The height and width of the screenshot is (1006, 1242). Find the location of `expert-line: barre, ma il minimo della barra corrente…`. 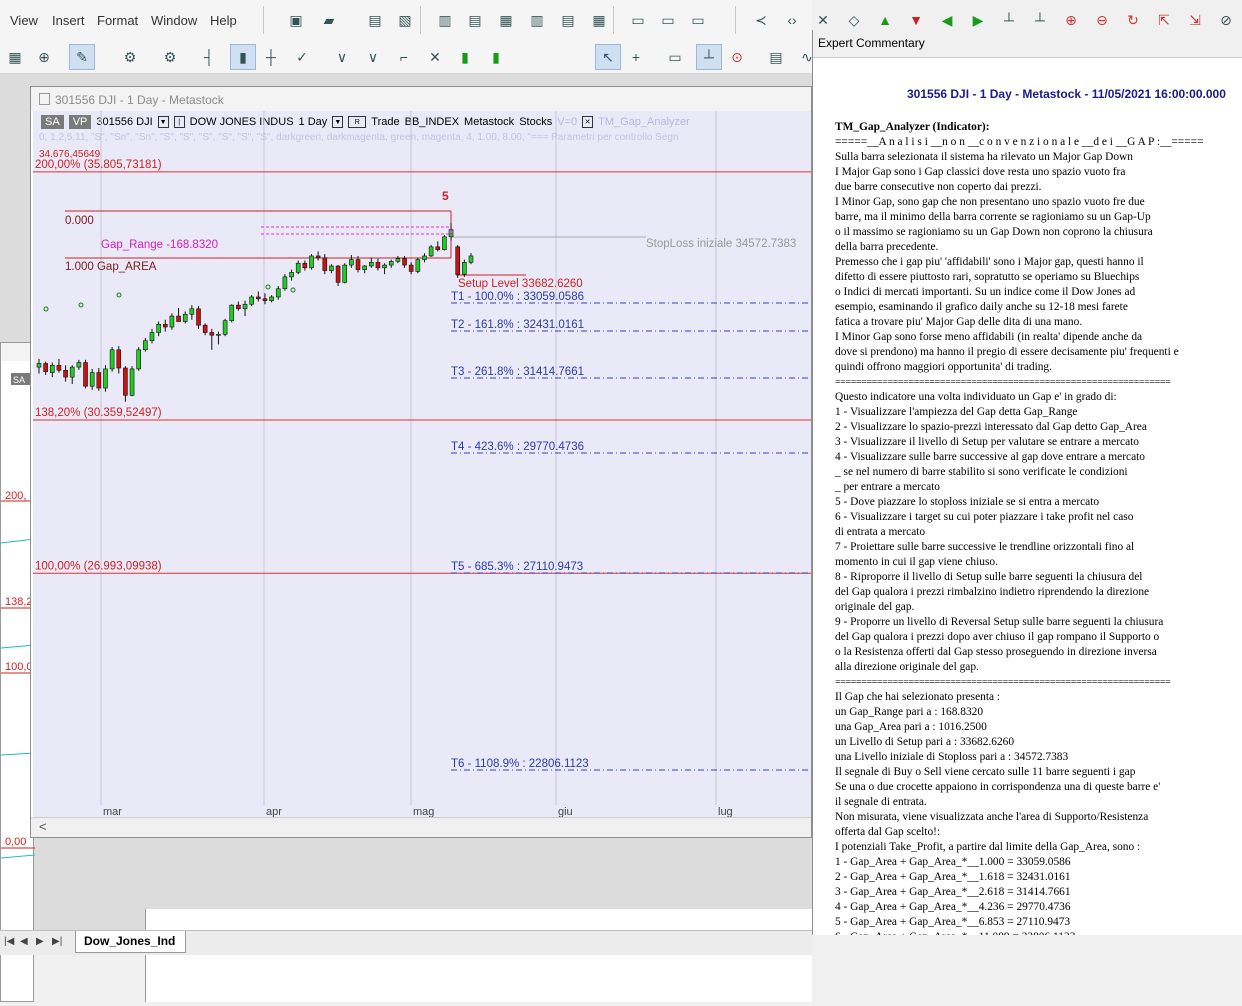

expert-line: barre, ma il minimo della barra corrente… is located at coordinates (993, 217).